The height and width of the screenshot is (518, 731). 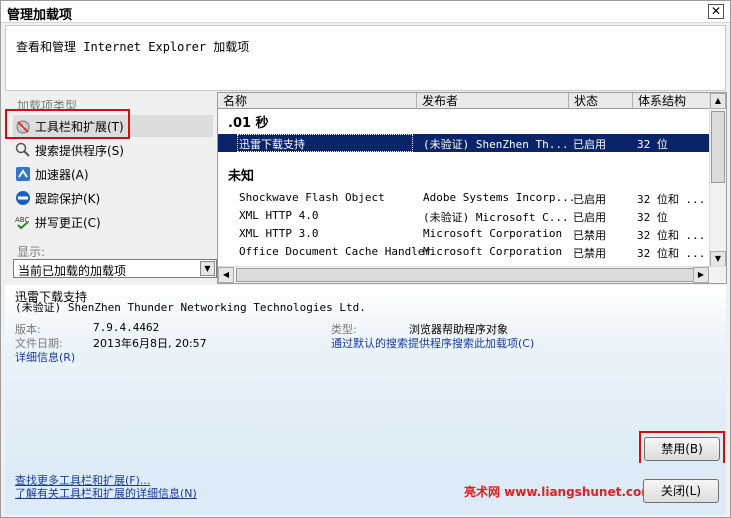 What do you see at coordinates (40, 15) in the screenshot?
I see `window-title: 管理加载项` at bounding box center [40, 15].